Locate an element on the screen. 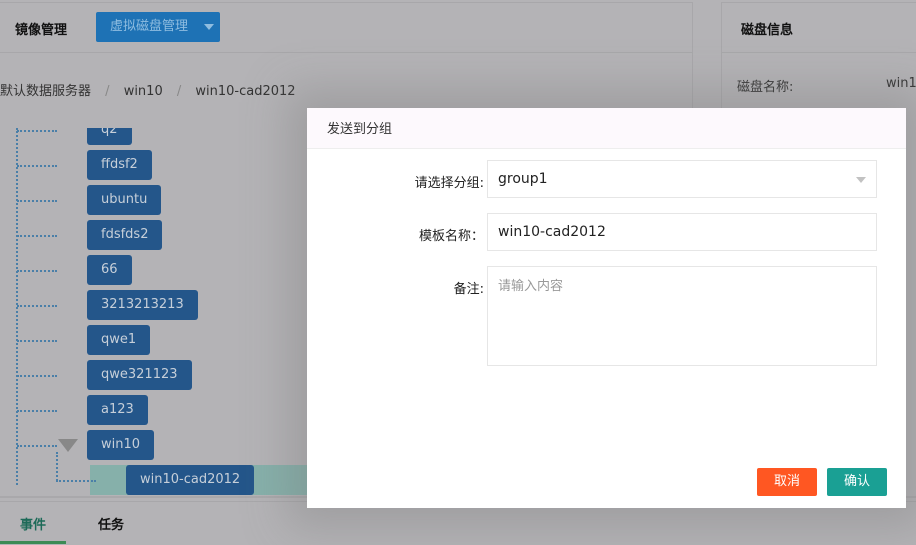 This screenshot has width=916, height=545. disk-info-title: 磁盘信息 is located at coordinates (767, 30).